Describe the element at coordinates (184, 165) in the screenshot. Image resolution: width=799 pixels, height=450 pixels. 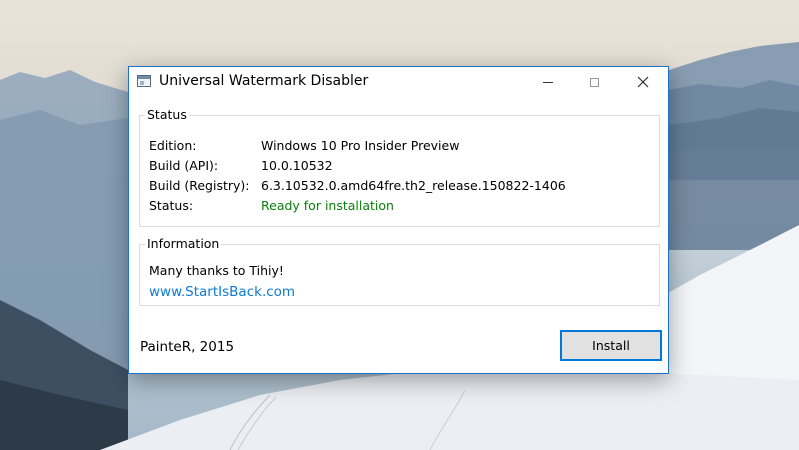
I see `build-api-label: Build (API):` at that location.